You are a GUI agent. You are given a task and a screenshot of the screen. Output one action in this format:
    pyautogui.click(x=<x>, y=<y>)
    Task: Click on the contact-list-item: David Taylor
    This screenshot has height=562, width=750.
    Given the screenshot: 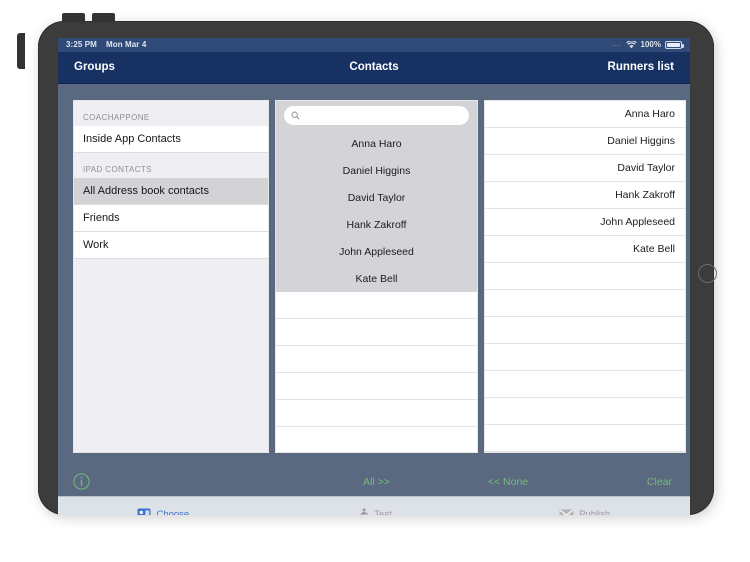 What is the action you would take?
    pyautogui.click(x=376, y=197)
    